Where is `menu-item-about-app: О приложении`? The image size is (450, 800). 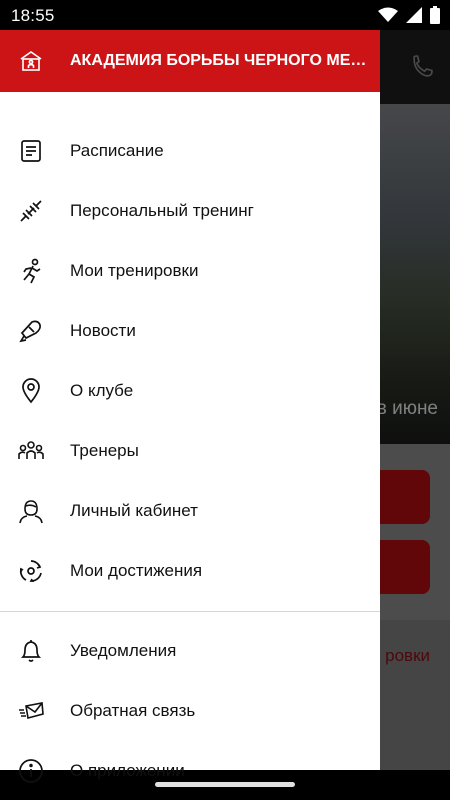 menu-item-about-app: О приложении is located at coordinates (190, 770).